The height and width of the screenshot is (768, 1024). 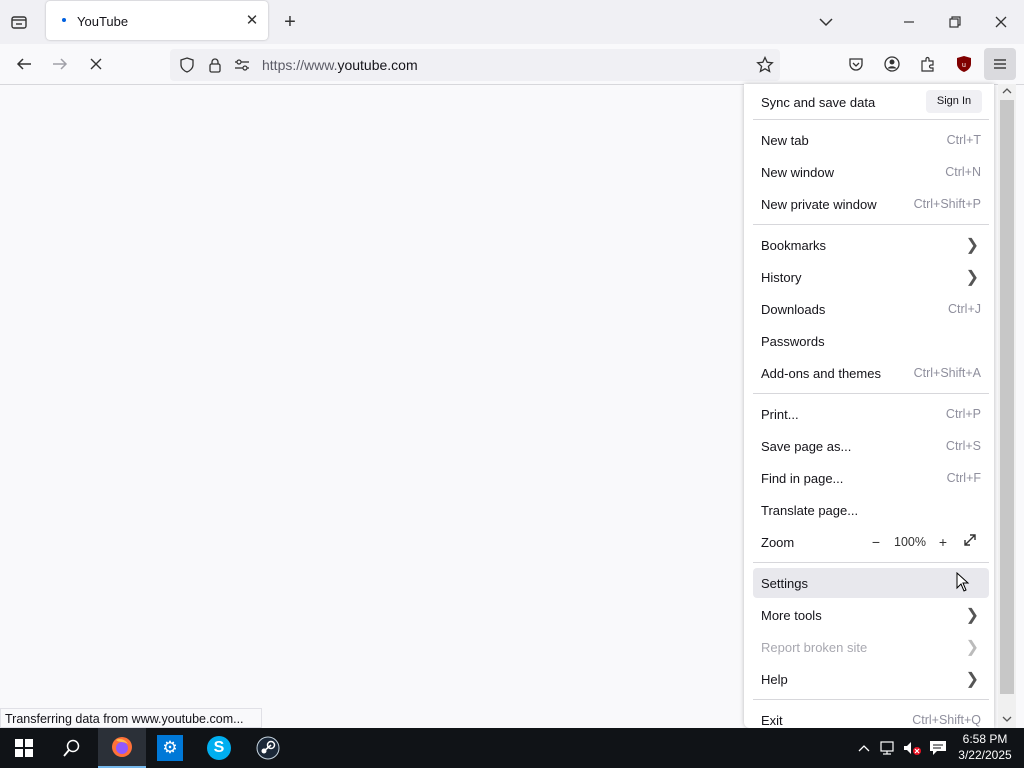 What do you see at coordinates (377, 65) in the screenshot?
I see `url-host: youtube.com` at bounding box center [377, 65].